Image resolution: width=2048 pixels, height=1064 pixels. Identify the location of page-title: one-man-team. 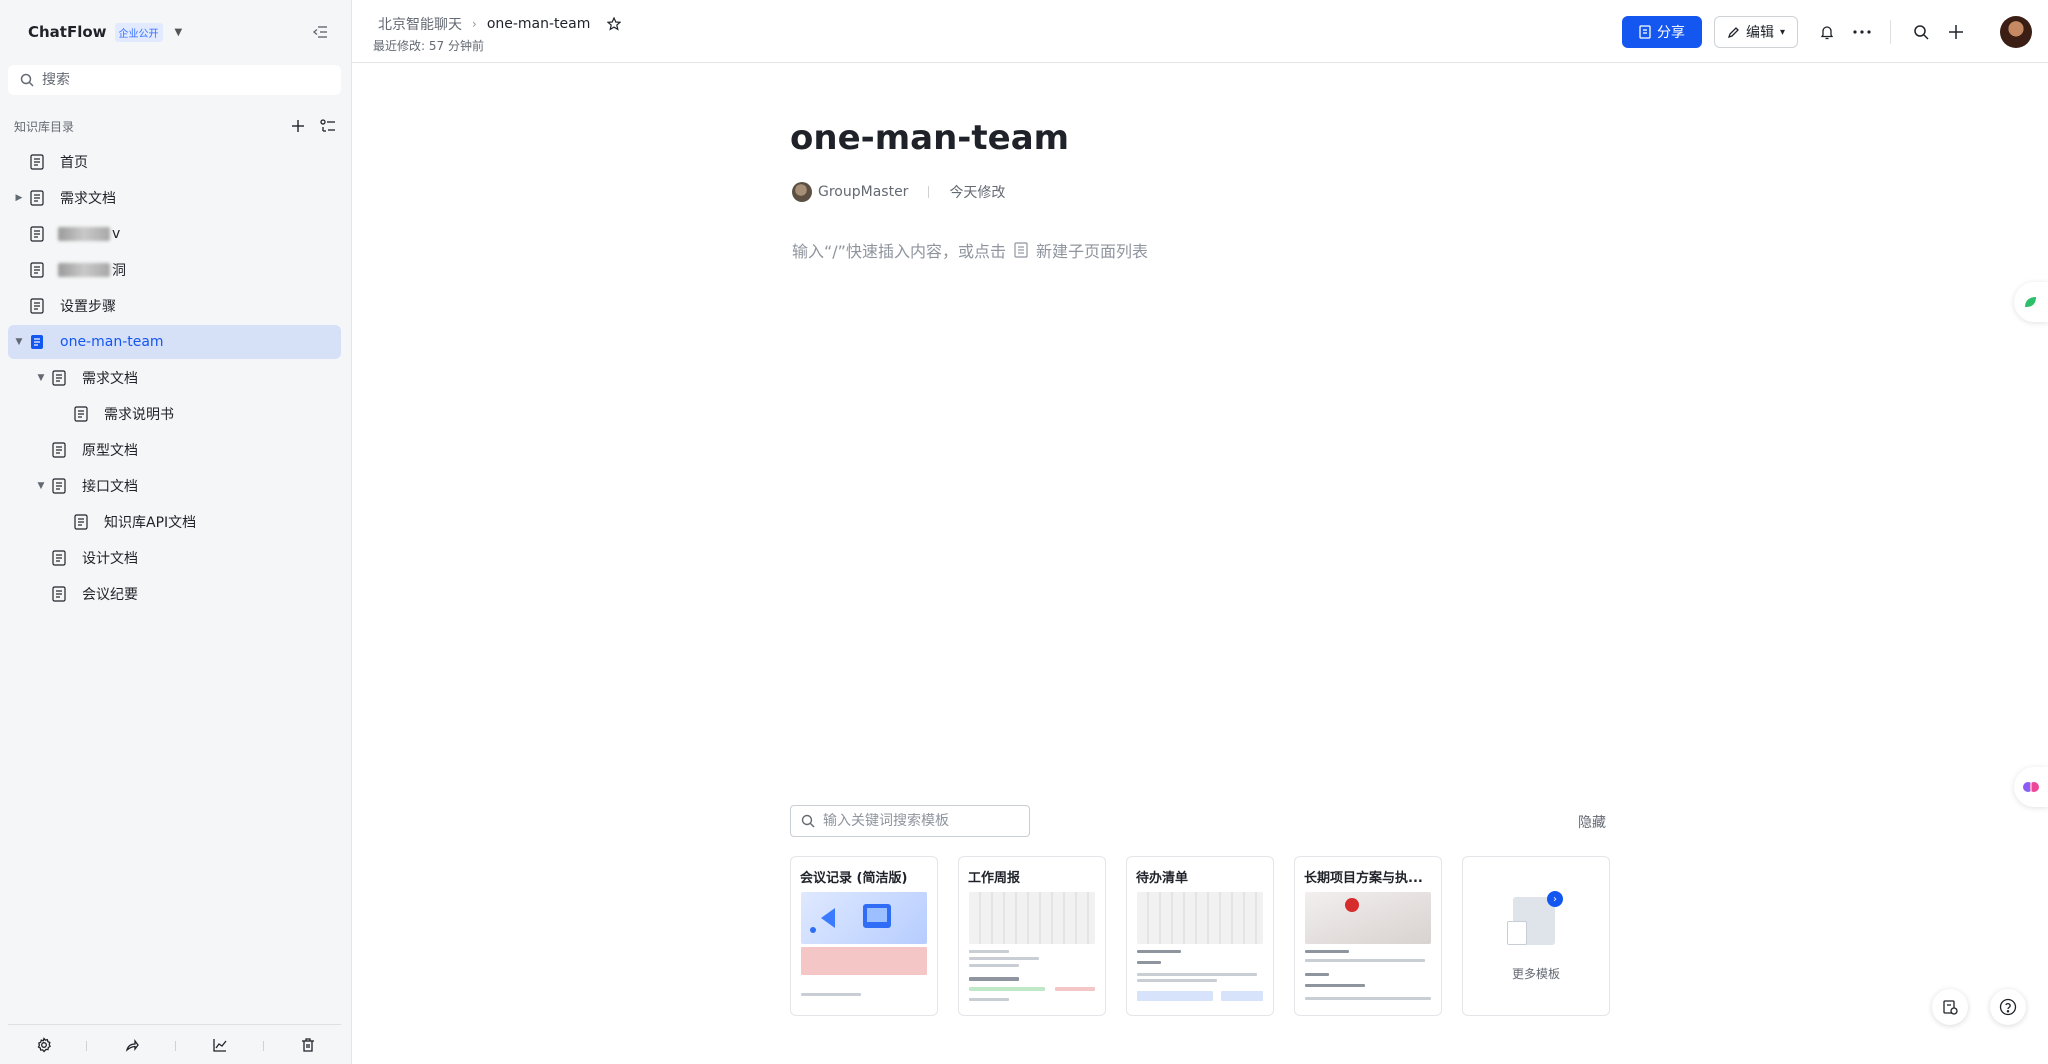
(929, 138).